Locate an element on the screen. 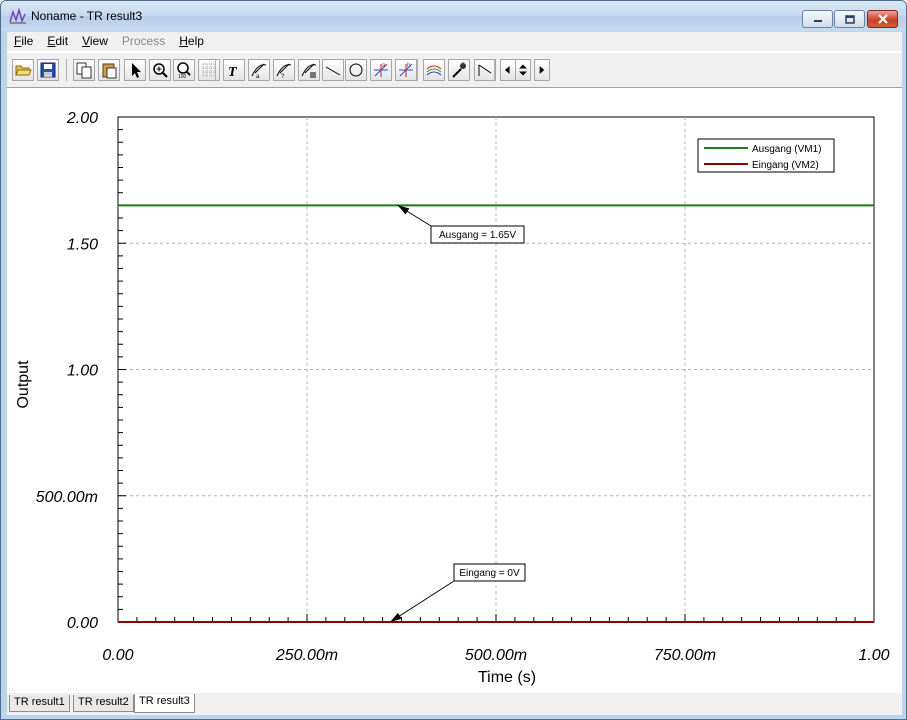 The width and height of the screenshot is (907, 720). minimize-icon is located at coordinates (817, 21).